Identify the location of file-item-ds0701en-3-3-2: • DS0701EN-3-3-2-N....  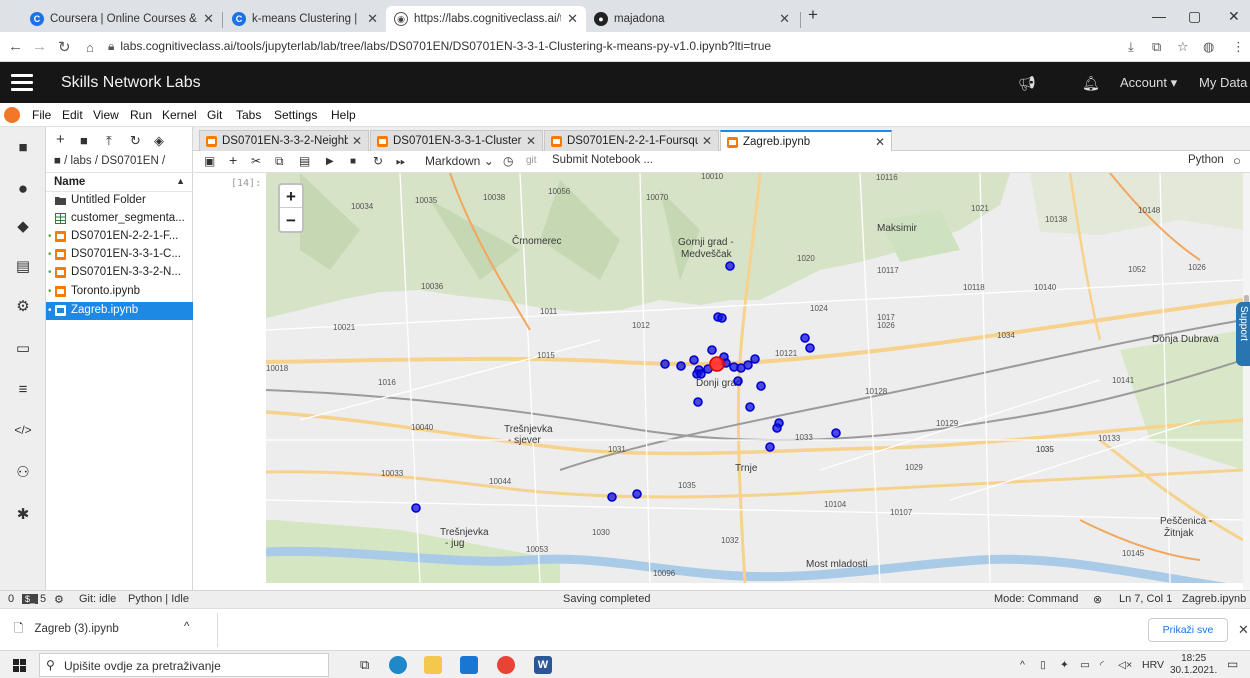
(119, 273).